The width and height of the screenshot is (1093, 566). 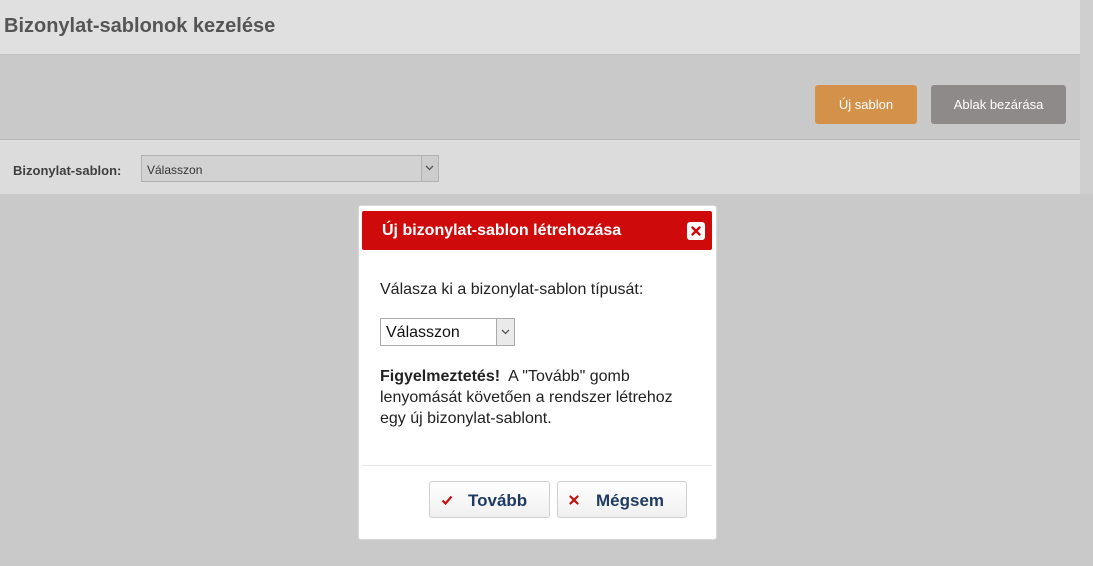 What do you see at coordinates (447, 500) in the screenshot?
I see `check-icon` at bounding box center [447, 500].